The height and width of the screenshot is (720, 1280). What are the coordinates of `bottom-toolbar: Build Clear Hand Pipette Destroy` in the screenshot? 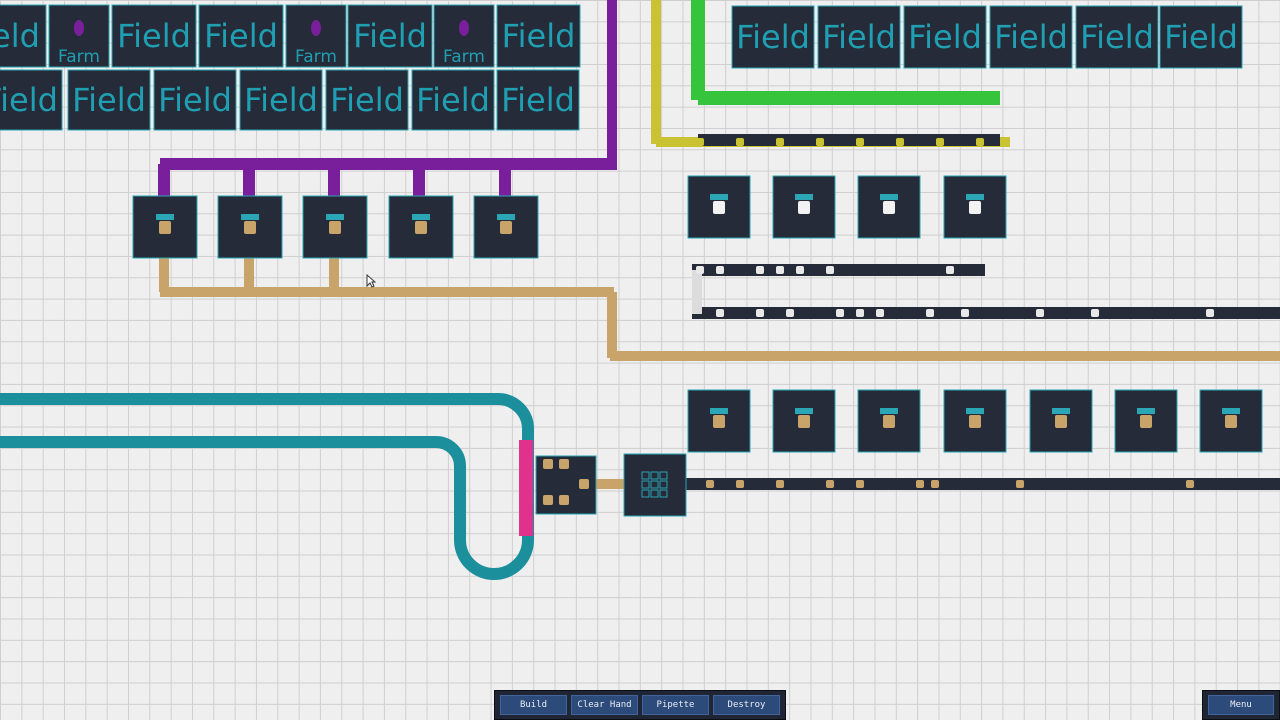 It's located at (640, 705).